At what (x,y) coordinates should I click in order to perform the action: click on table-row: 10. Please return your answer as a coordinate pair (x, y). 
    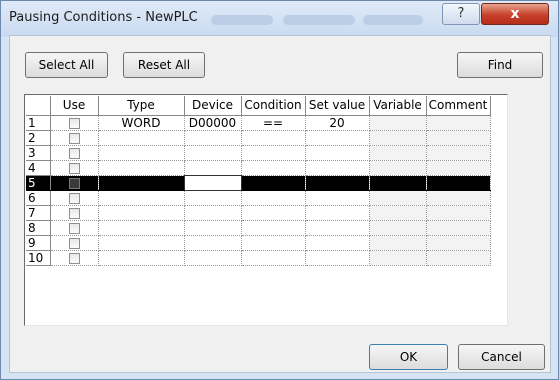
    Looking at the image, I should click on (258, 258).